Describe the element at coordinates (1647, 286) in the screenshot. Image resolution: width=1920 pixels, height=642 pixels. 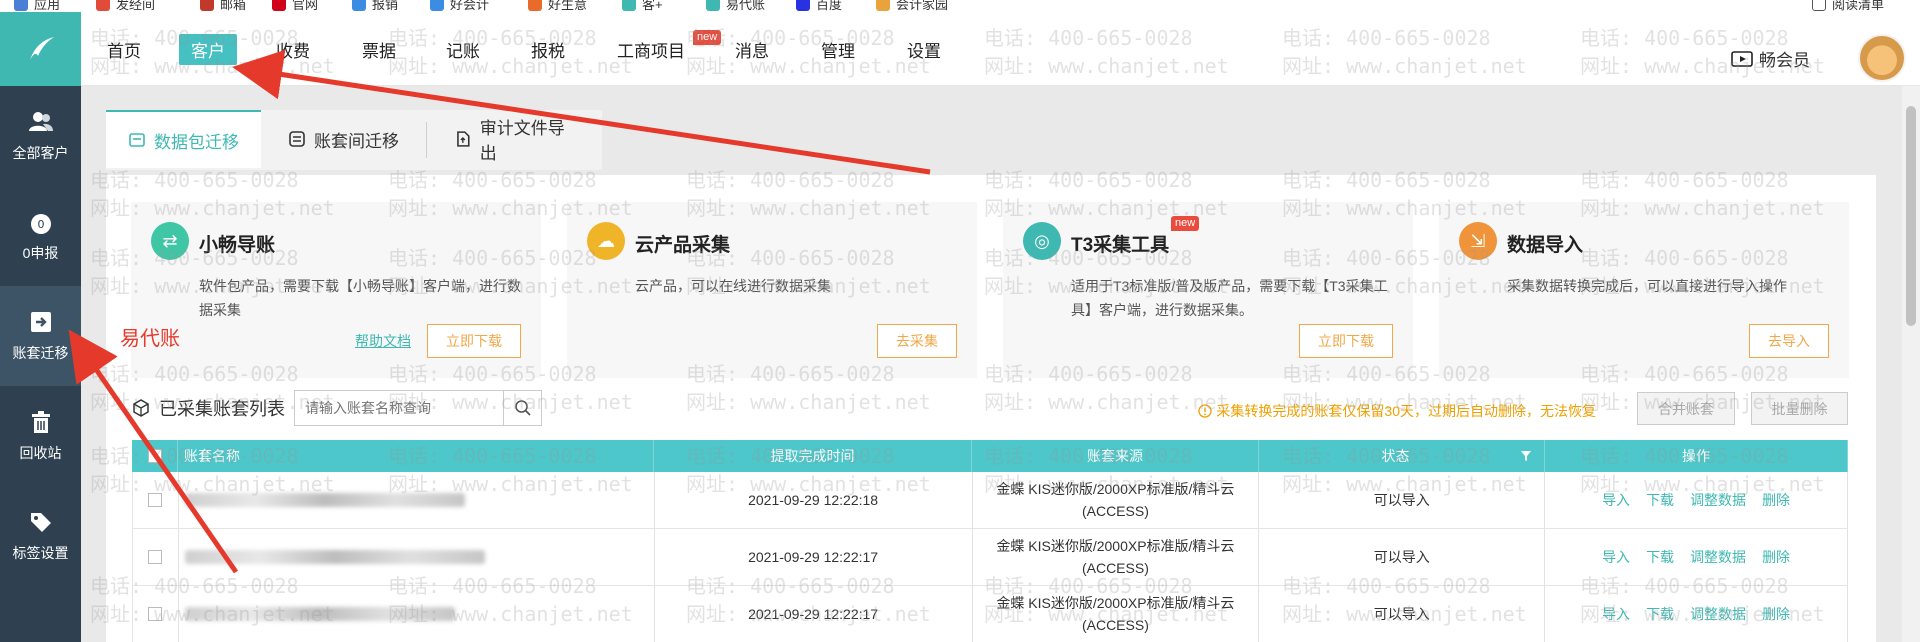
I see `card-desc: 采集数据转换完成后，可以直接进行导入操作` at that location.